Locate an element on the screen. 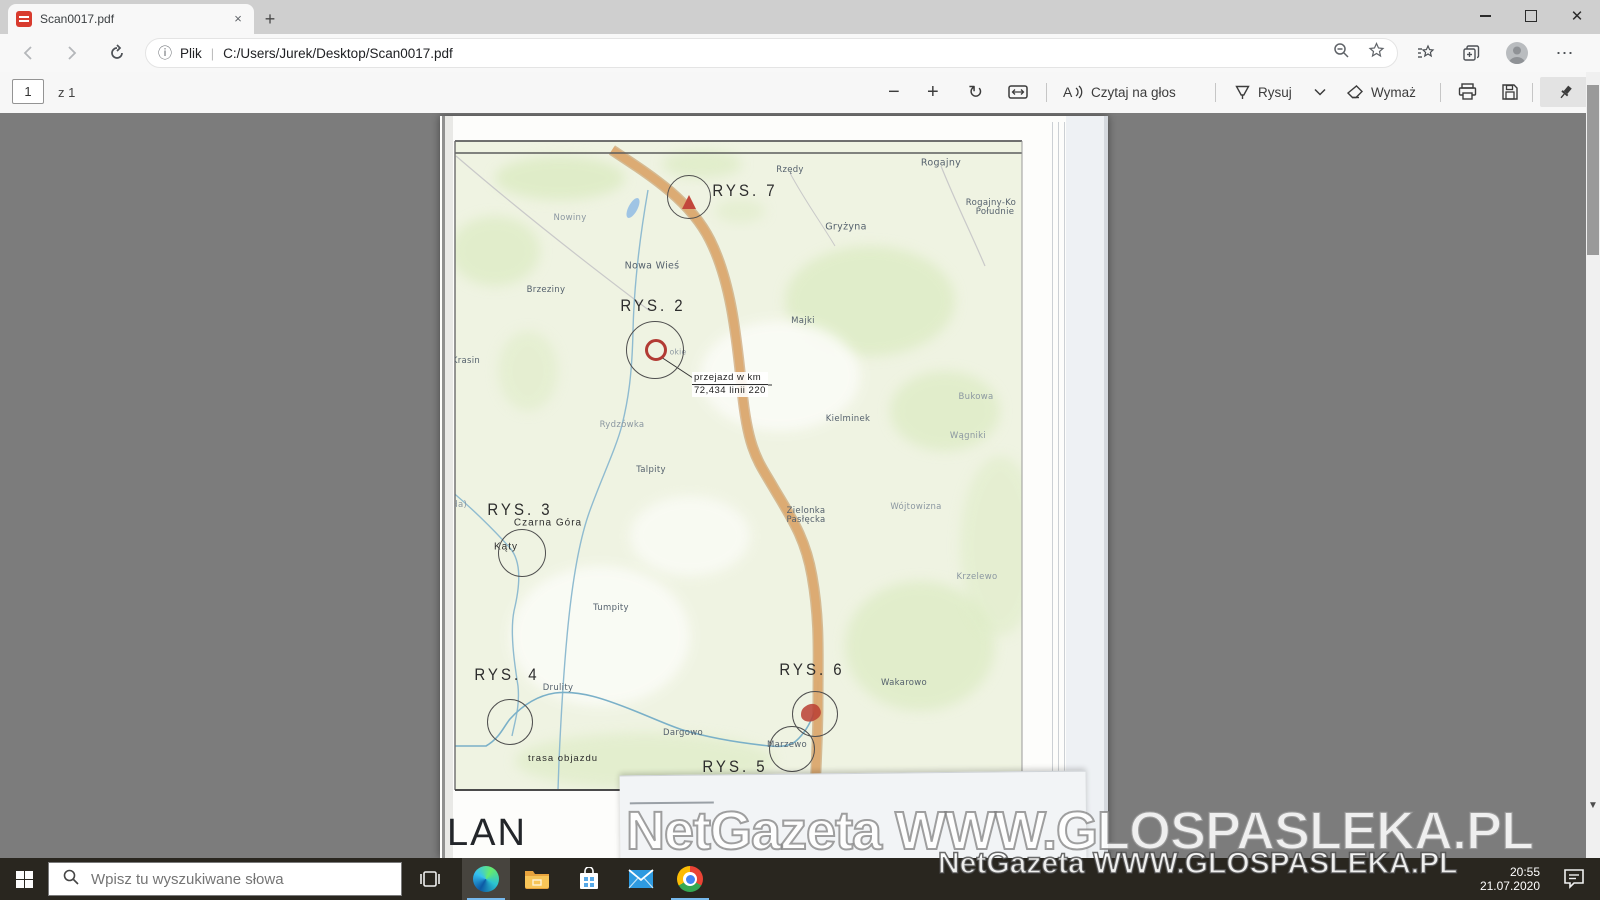  vertical-scrollbar: ▼ is located at coordinates (1593, 465).